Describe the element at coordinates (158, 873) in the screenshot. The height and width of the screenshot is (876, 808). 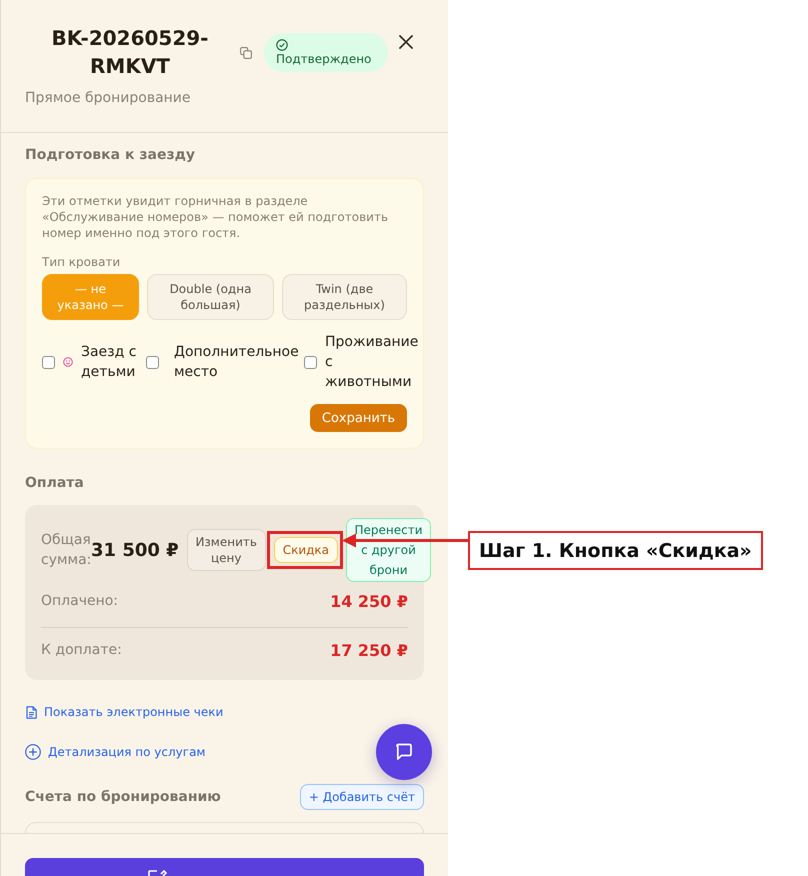
I see `edit-icon` at that location.